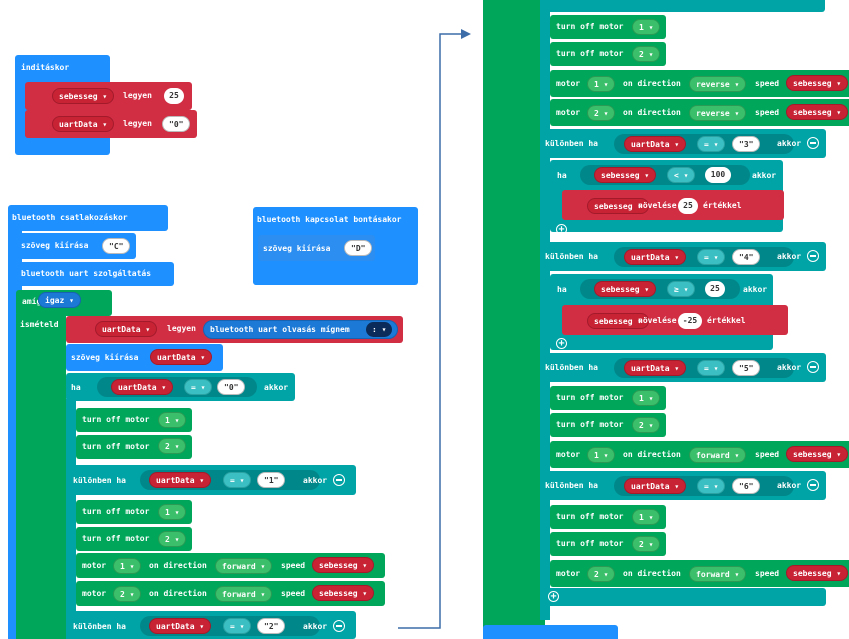 The width and height of the screenshot is (849, 639). What do you see at coordinates (683, 597) in the screenshot?
I see `if-end-block` at bounding box center [683, 597].